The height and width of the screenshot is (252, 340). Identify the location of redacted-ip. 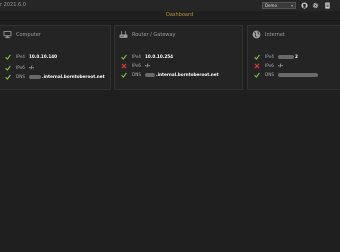
(286, 57).